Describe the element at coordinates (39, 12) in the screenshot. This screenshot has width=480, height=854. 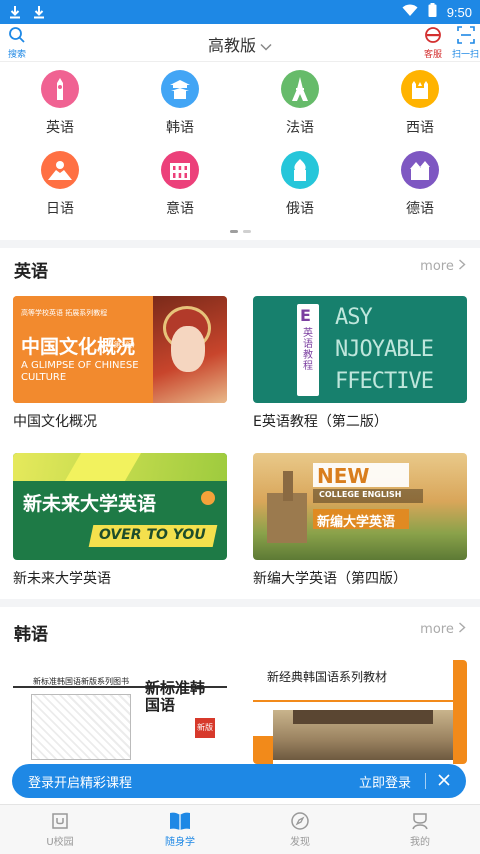
I see `download-icon` at that location.